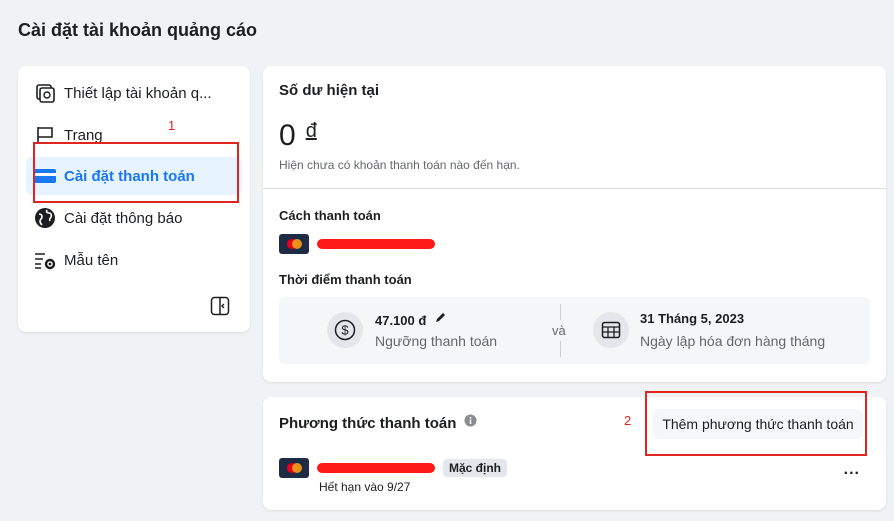 This screenshot has height=521, width=894. I want to click on dollar-icon: $, so click(345, 330).